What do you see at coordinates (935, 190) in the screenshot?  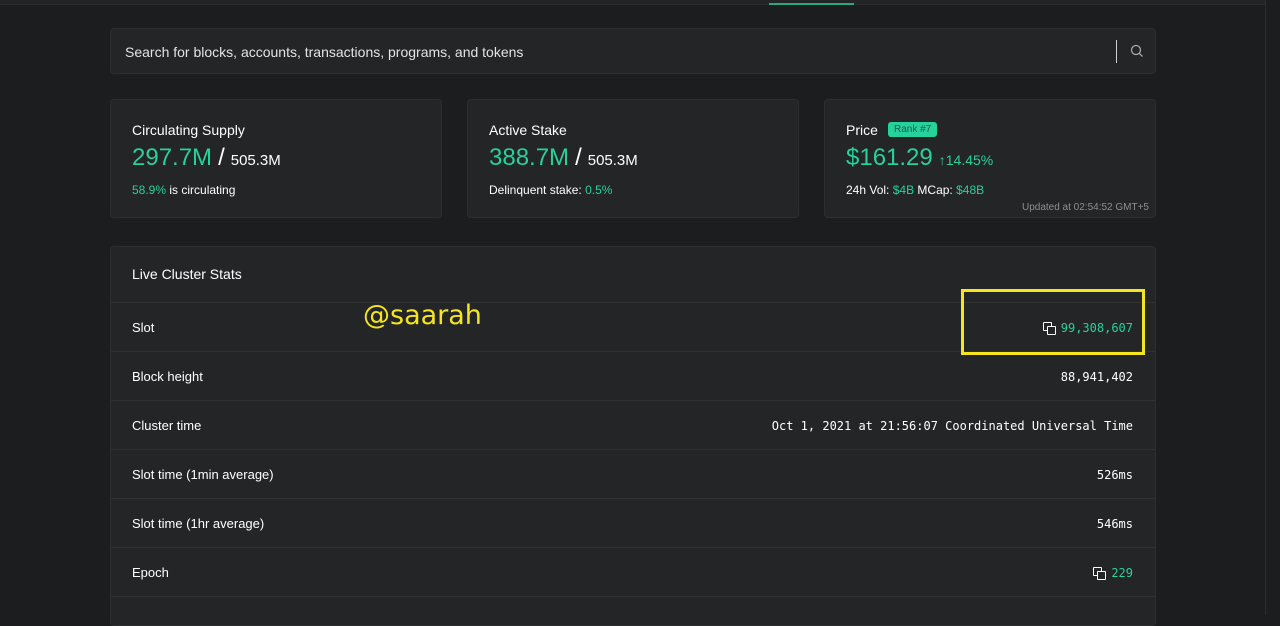 I see `mcap-label: MCap:` at bounding box center [935, 190].